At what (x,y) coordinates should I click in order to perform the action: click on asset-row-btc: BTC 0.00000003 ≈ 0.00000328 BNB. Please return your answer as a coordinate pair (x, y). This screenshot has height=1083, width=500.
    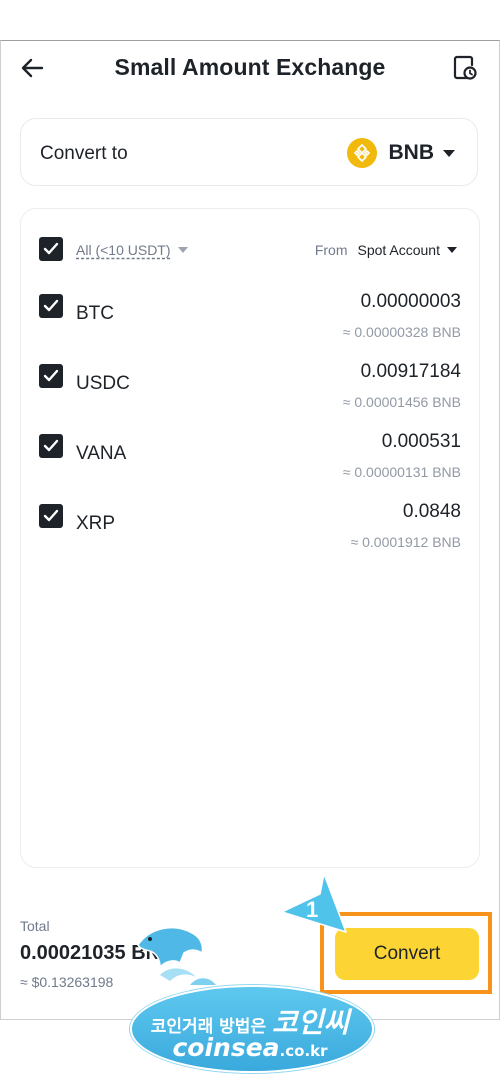
    Looking at the image, I should click on (250, 318).